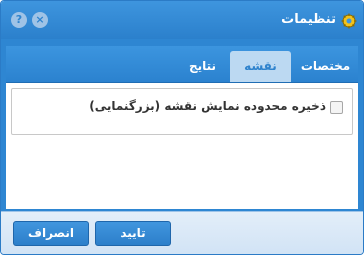  I want to click on gear-icon, so click(349, 21).